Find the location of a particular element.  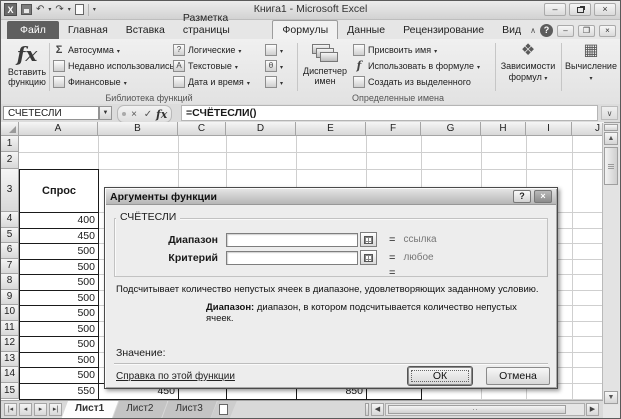

column-header-E: E is located at coordinates (331, 129).